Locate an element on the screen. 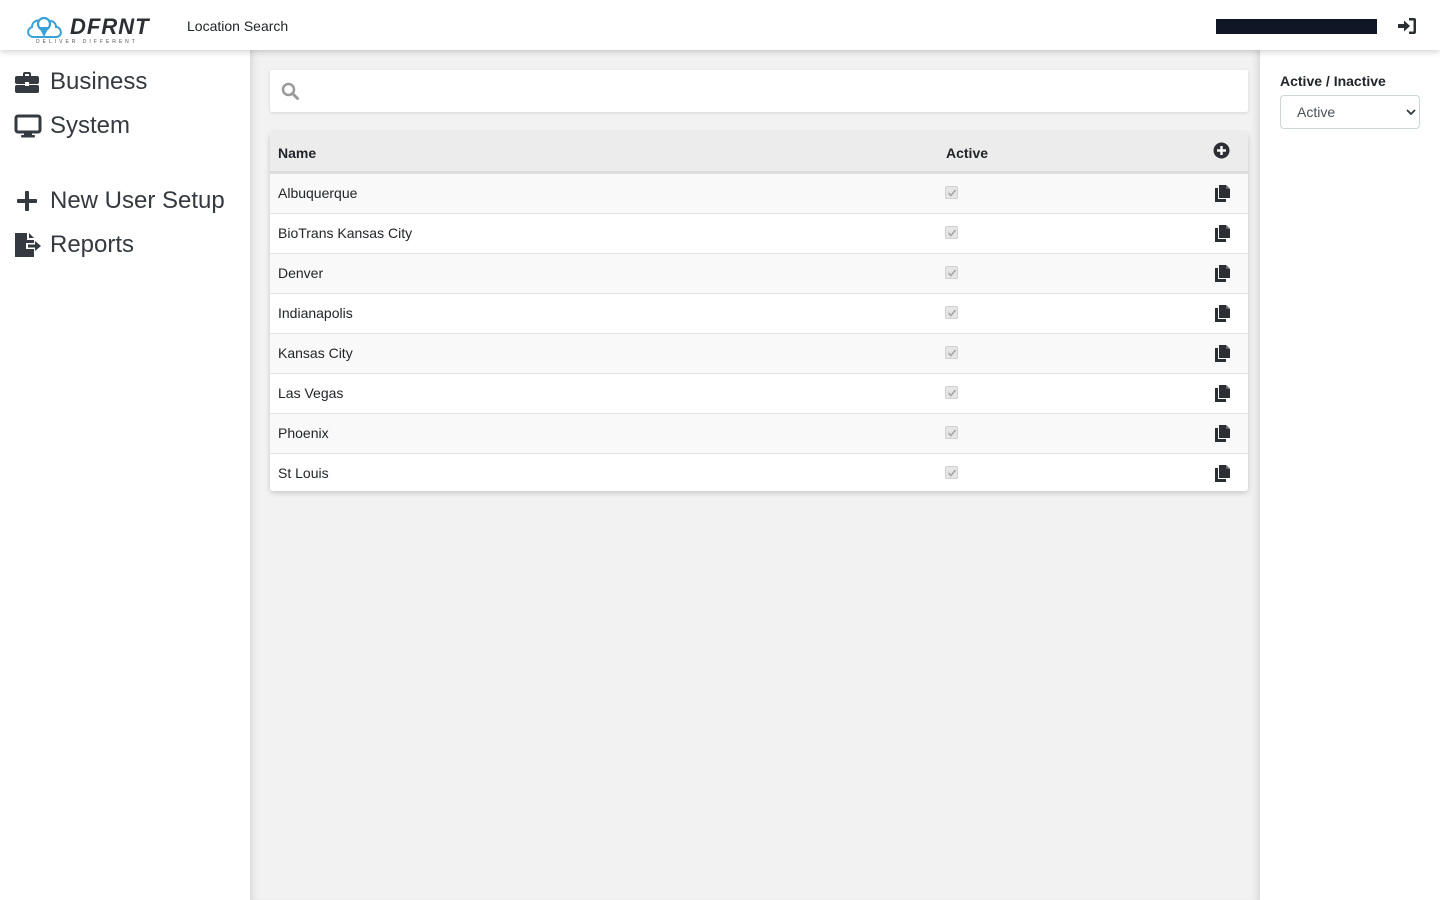 This screenshot has width=1440, height=900. dfrnt-logo: DFRNT DELIVER DIFFERENT is located at coordinates (94, 28).